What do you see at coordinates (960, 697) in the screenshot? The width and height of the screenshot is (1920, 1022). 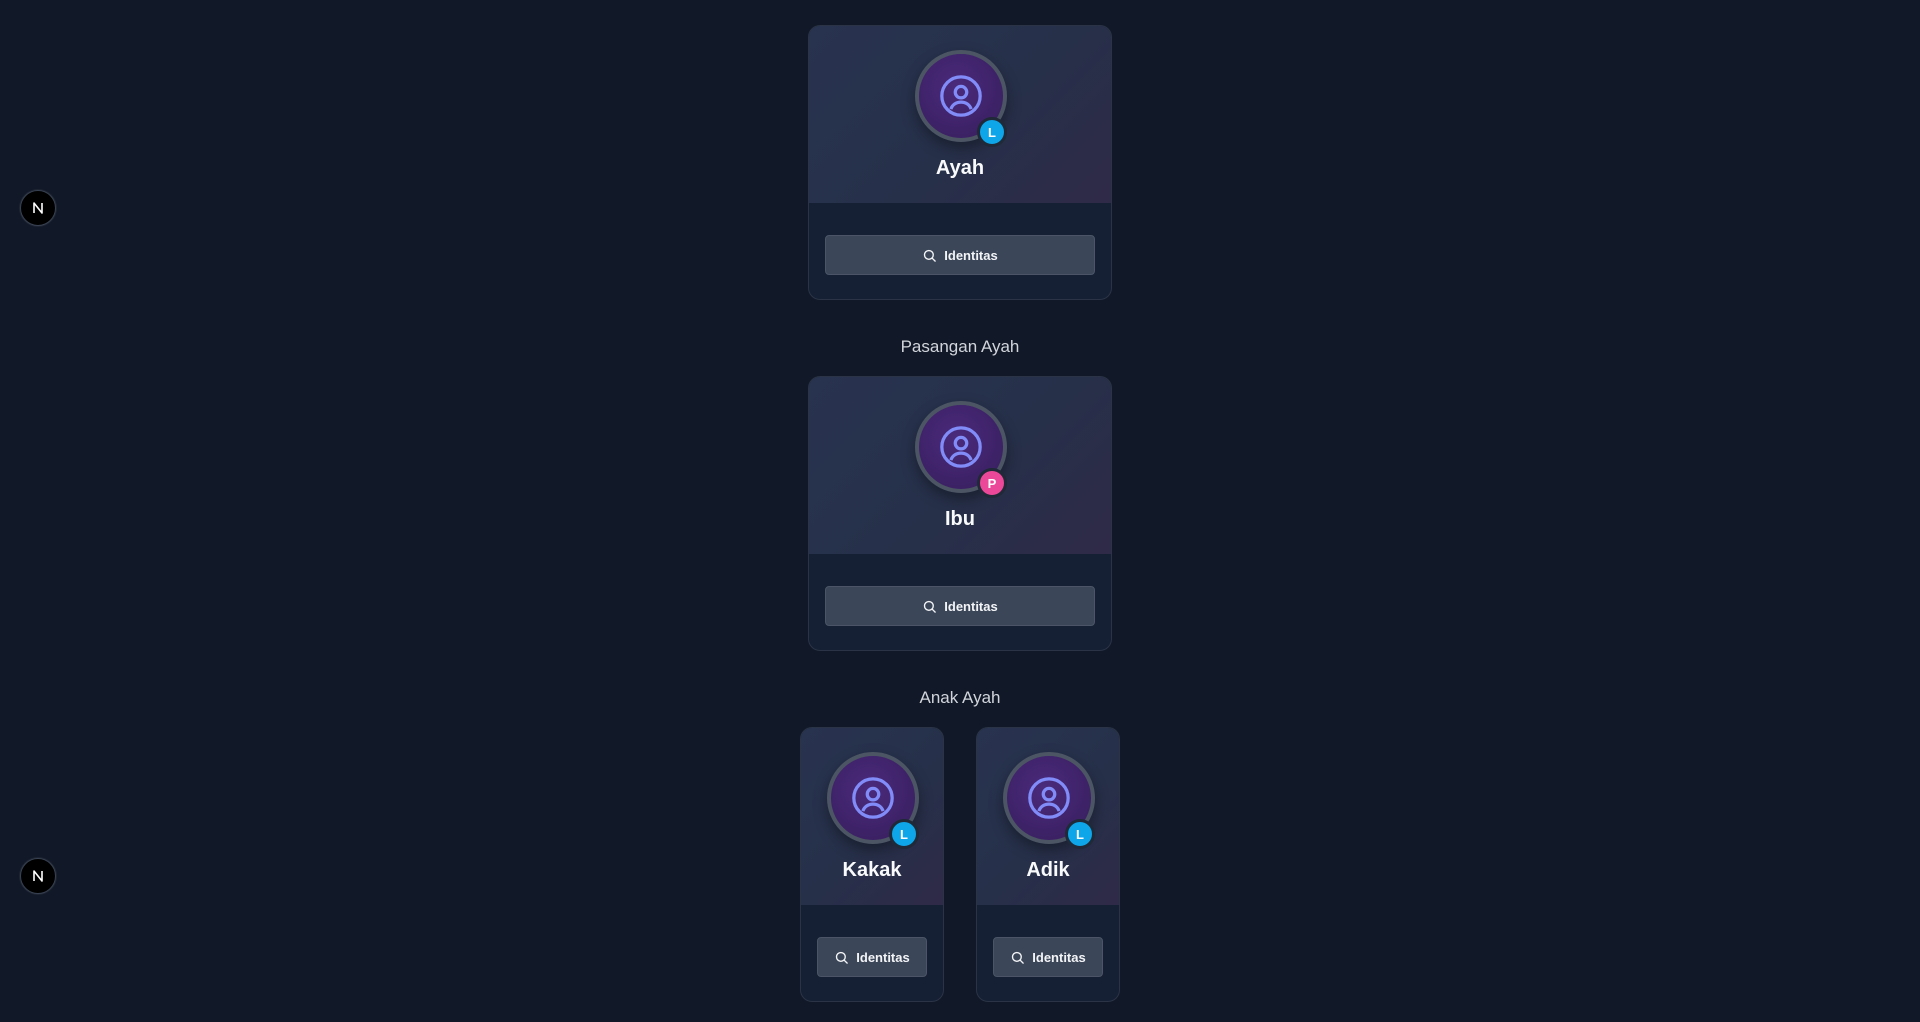 I see `section-label-children: Anak Ayah` at bounding box center [960, 697].